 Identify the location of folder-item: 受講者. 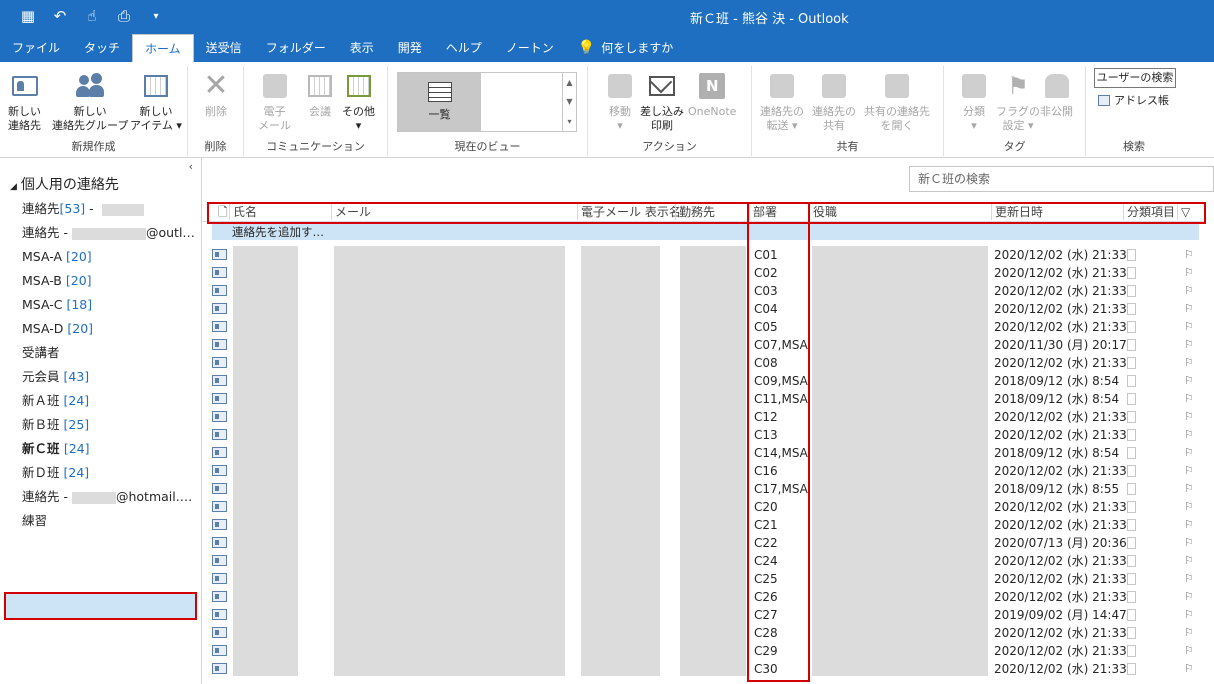
(41, 353).